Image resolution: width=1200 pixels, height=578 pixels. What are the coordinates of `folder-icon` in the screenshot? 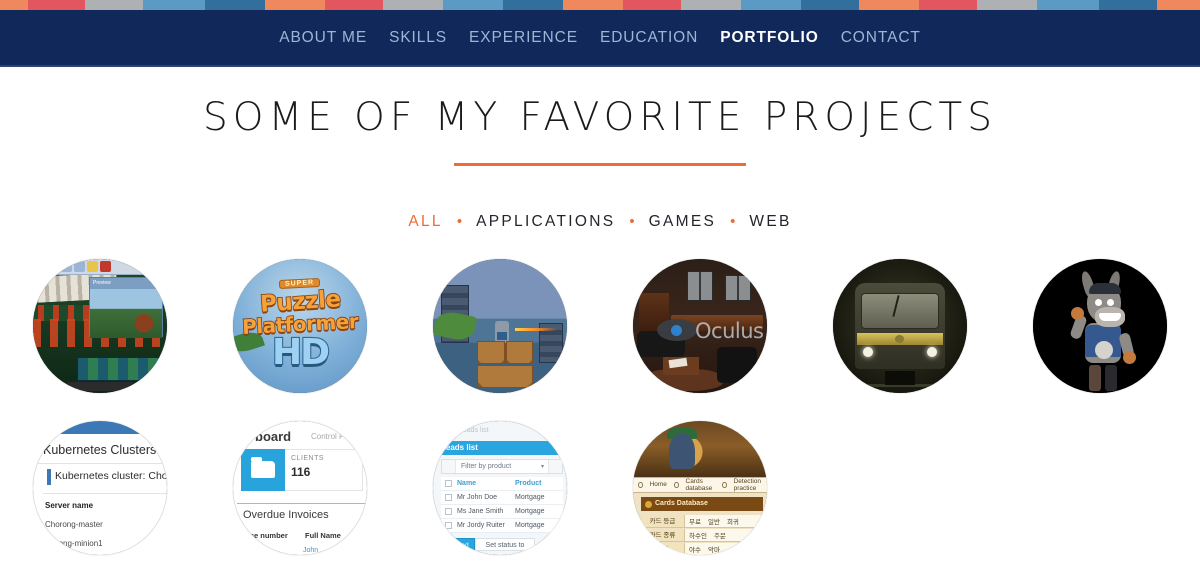 It's located at (263, 468).